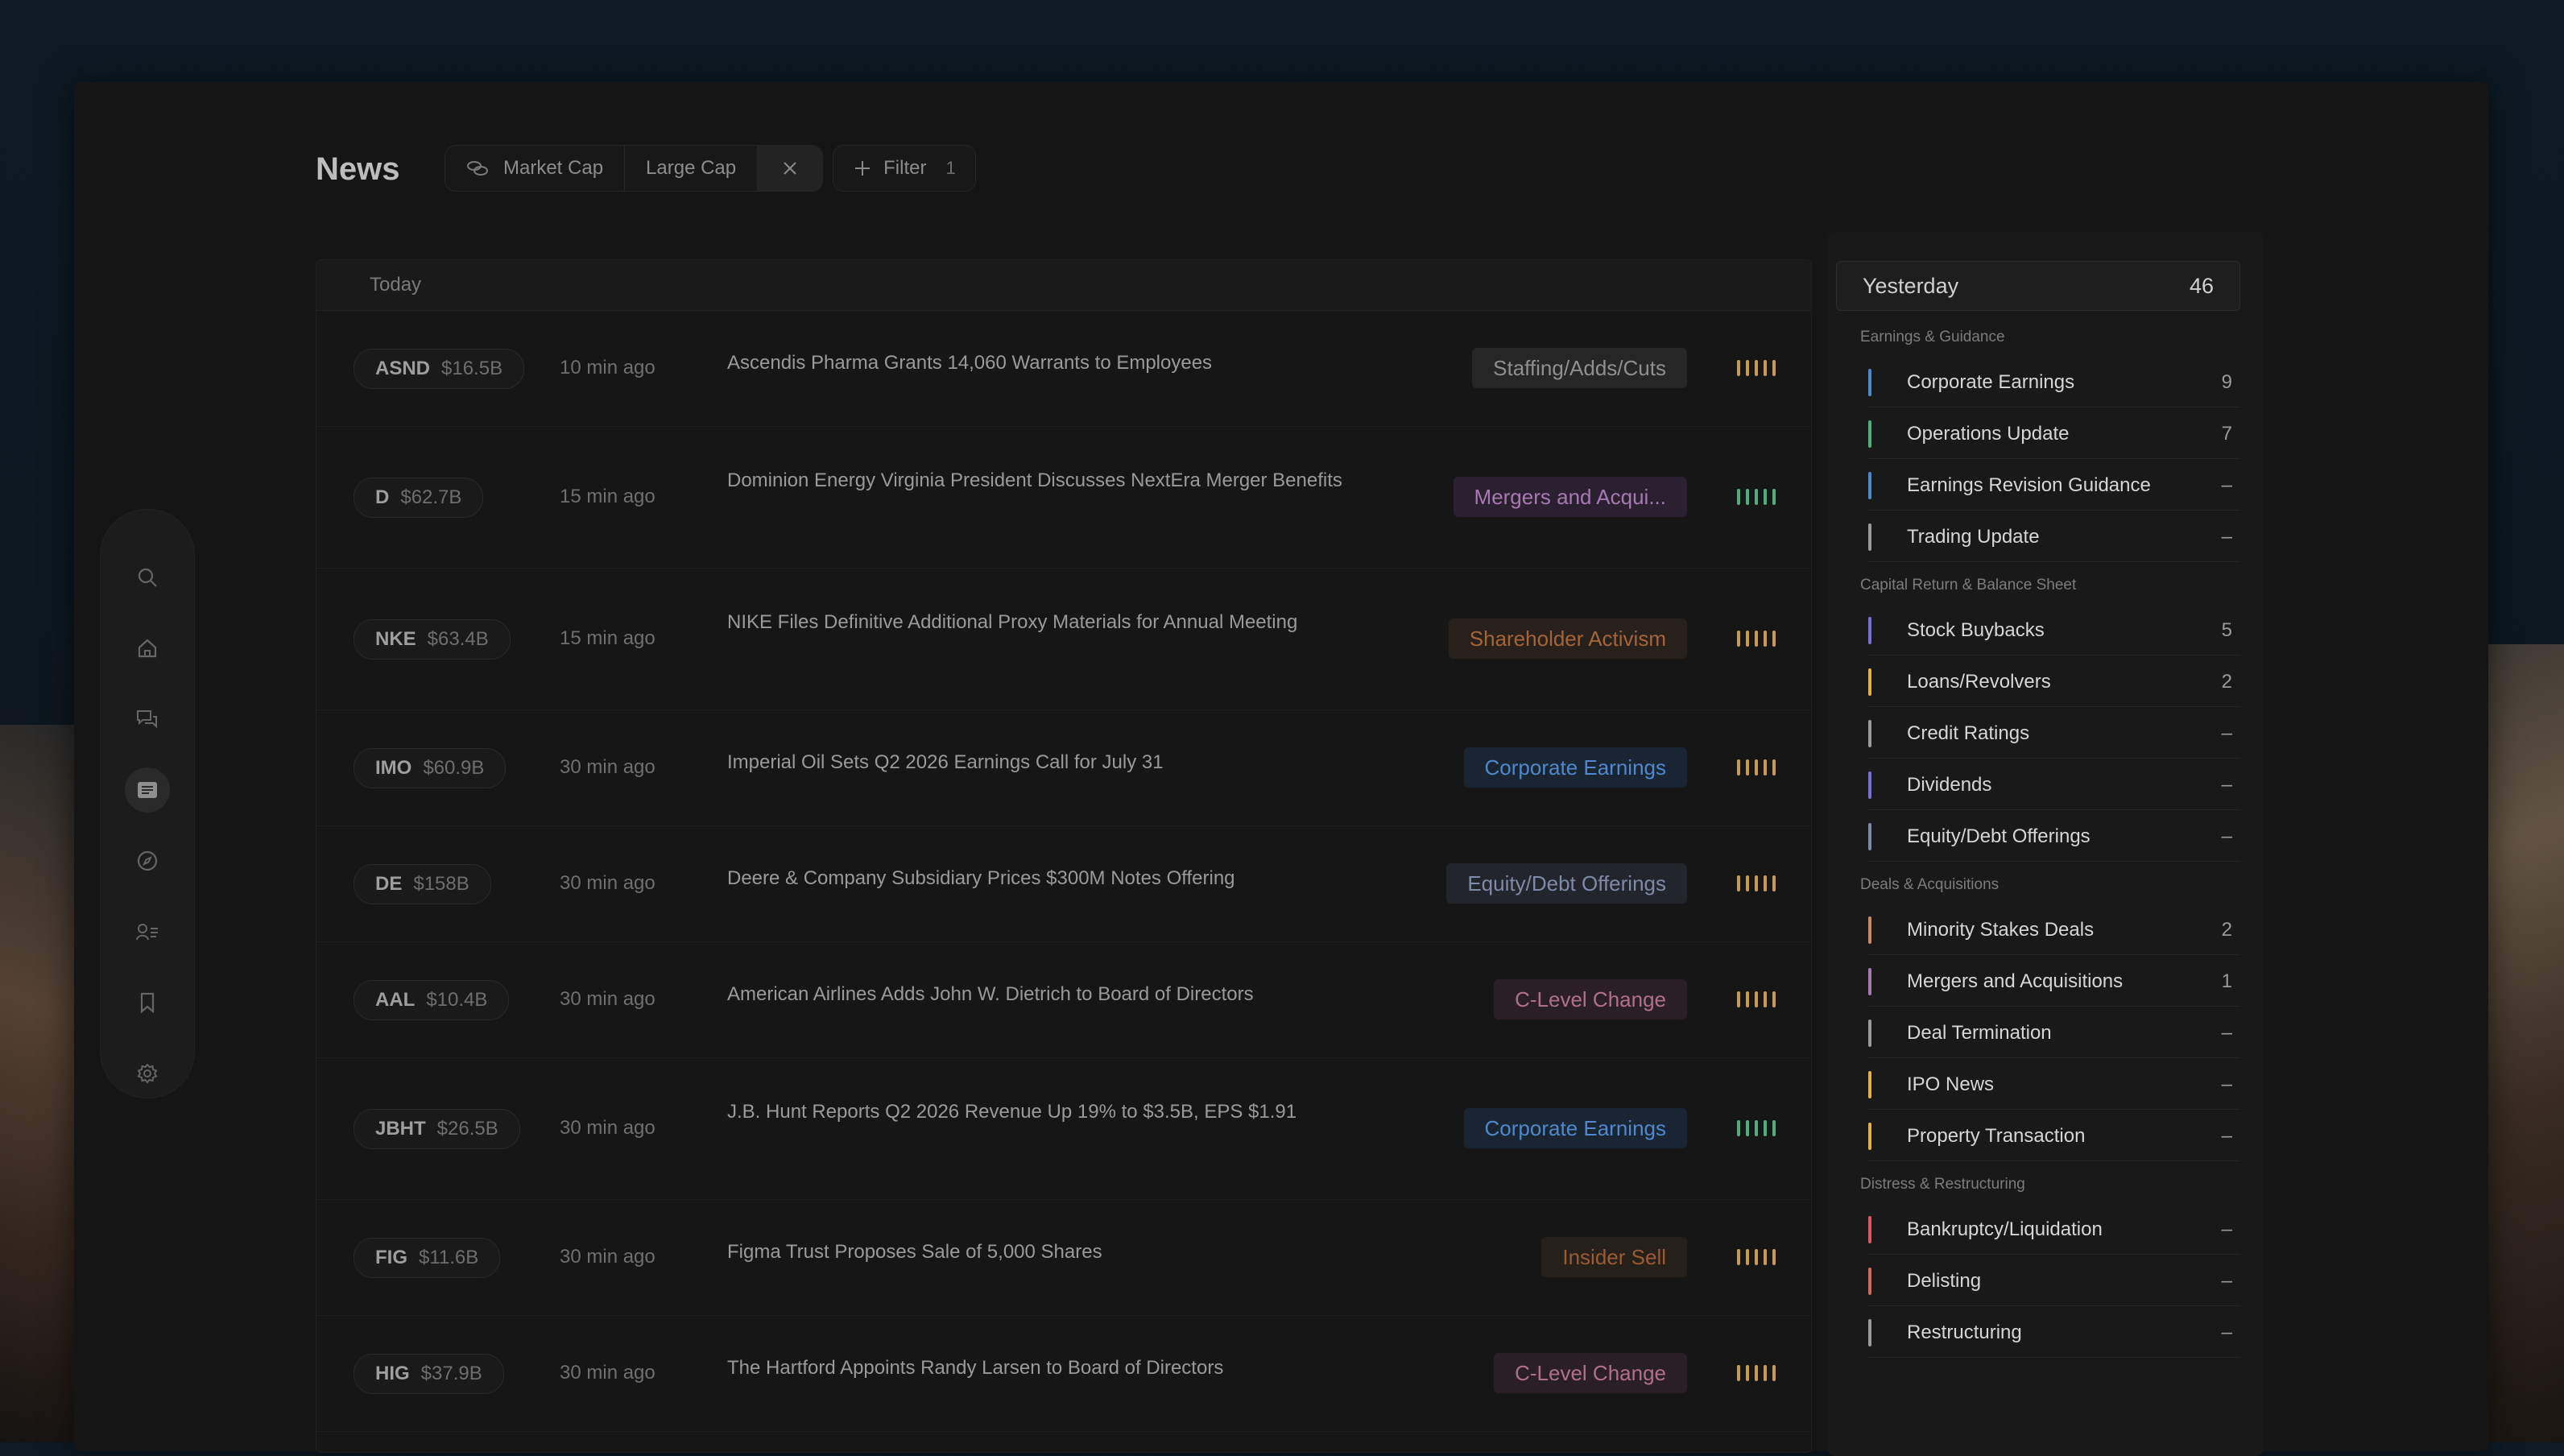  I want to click on panel-total-count: 46, so click(2201, 285).